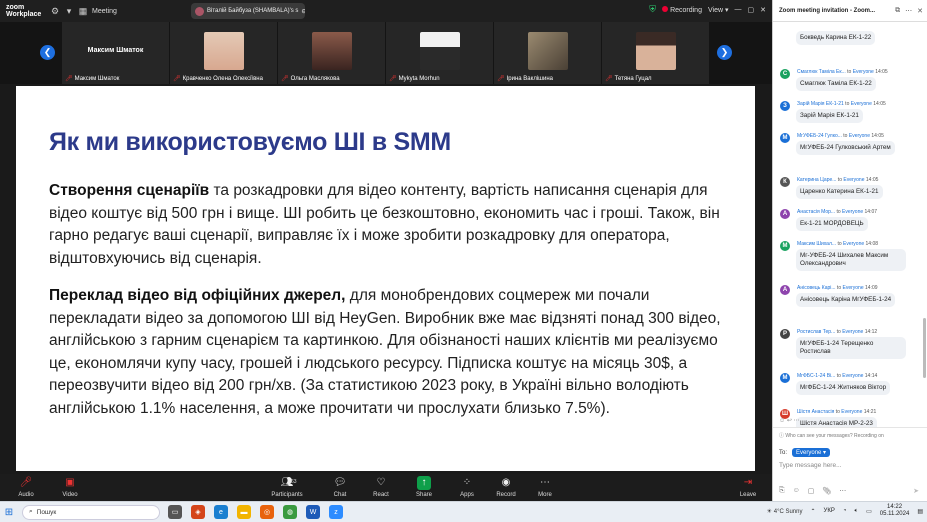 This screenshot has height=522, width=927. Describe the element at coordinates (782, 421) in the screenshot. I see `emoji-reaction-icon: ☺` at that location.